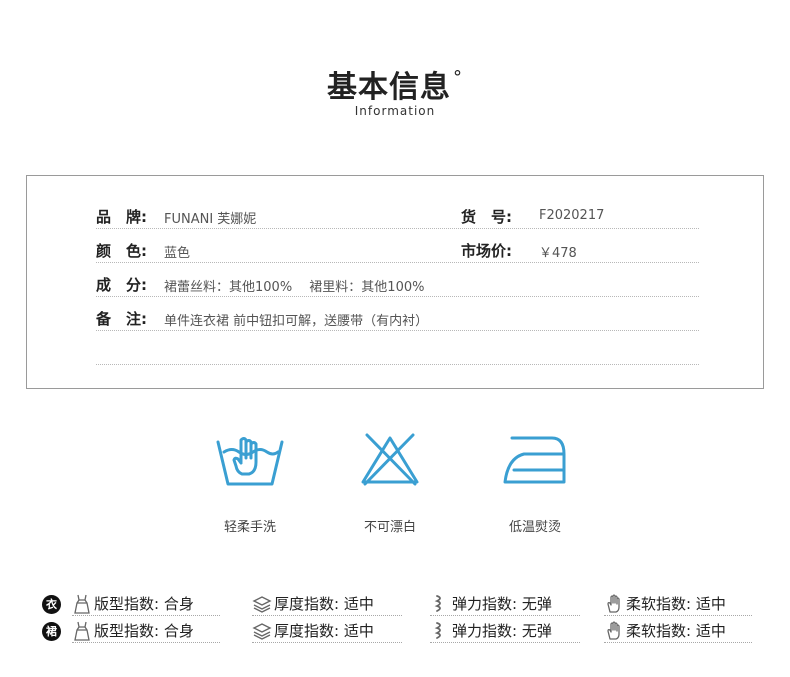 Image resolution: width=790 pixels, height=677 pixels. What do you see at coordinates (402, 604) in the screenshot?
I see `index-row-top: 衣 版型指数: 合身 厚度指数: 适中 弹力指数: 无弹 柔软指数: 适中` at bounding box center [402, 604].